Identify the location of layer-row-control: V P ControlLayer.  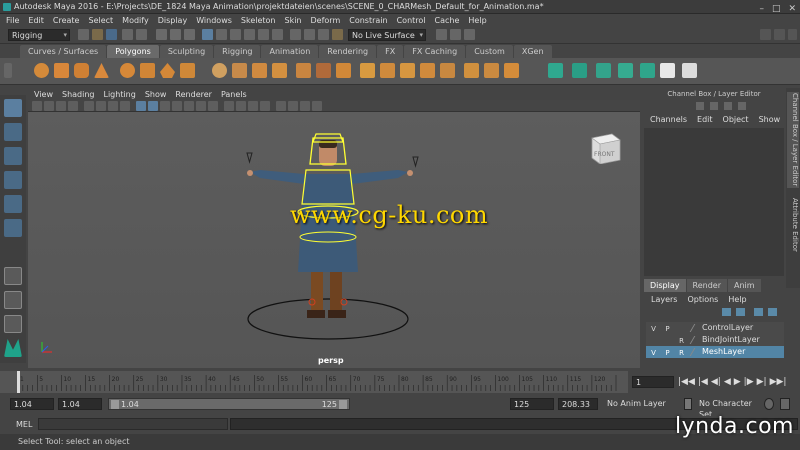
(715, 328).